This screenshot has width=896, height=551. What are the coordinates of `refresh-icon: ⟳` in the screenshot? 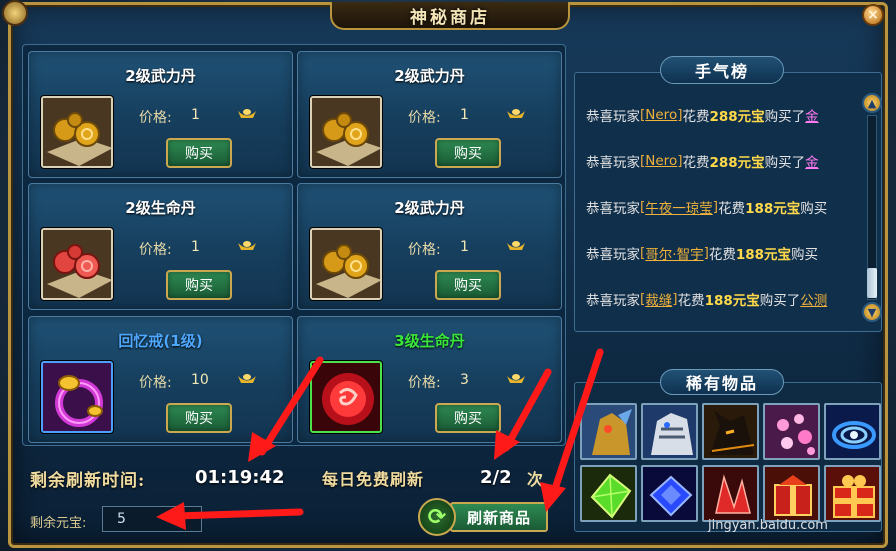 It's located at (437, 517).